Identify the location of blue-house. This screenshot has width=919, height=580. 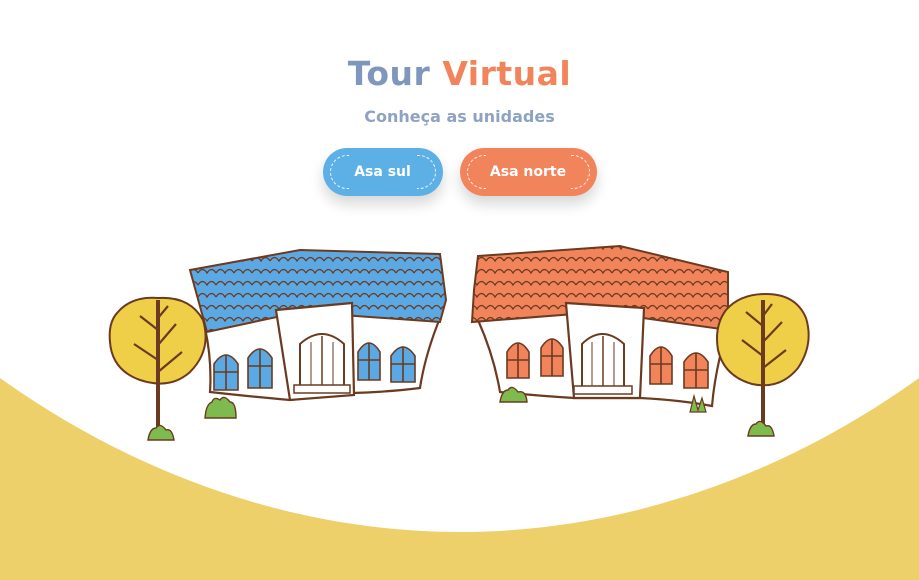
(318, 333).